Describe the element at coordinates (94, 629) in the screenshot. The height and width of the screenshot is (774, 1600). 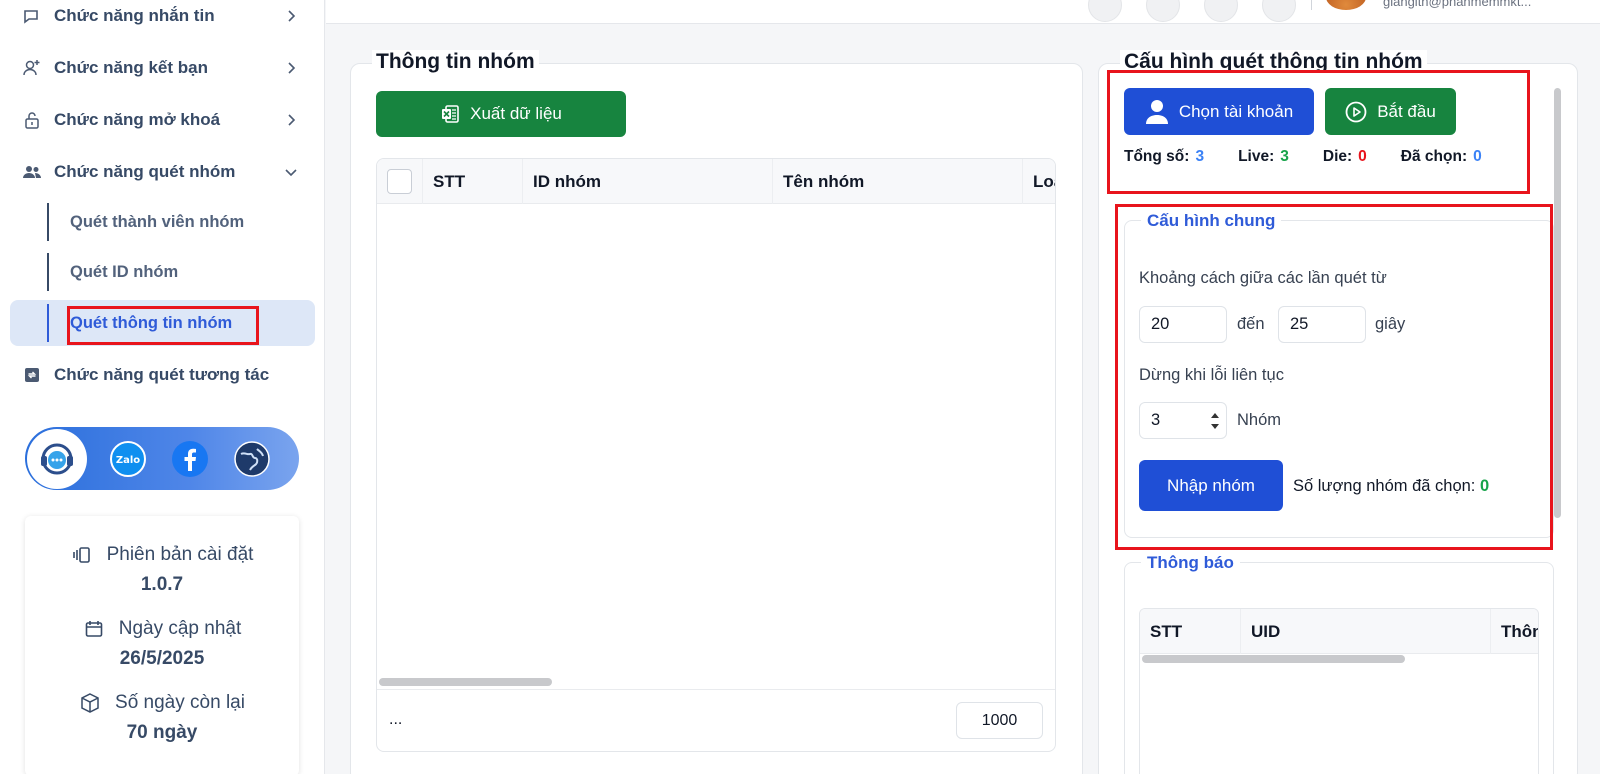
I see `calendar-icon` at that location.